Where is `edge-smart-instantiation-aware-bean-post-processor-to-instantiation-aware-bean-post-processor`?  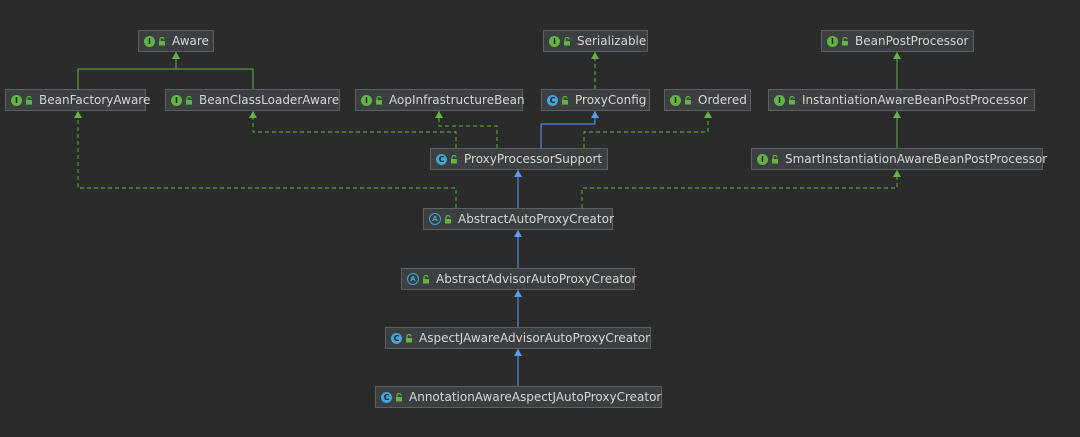
edge-smart-instantiation-aware-bean-post-processor-to-instantiation-aware-bean-post-processor is located at coordinates (897, 129).